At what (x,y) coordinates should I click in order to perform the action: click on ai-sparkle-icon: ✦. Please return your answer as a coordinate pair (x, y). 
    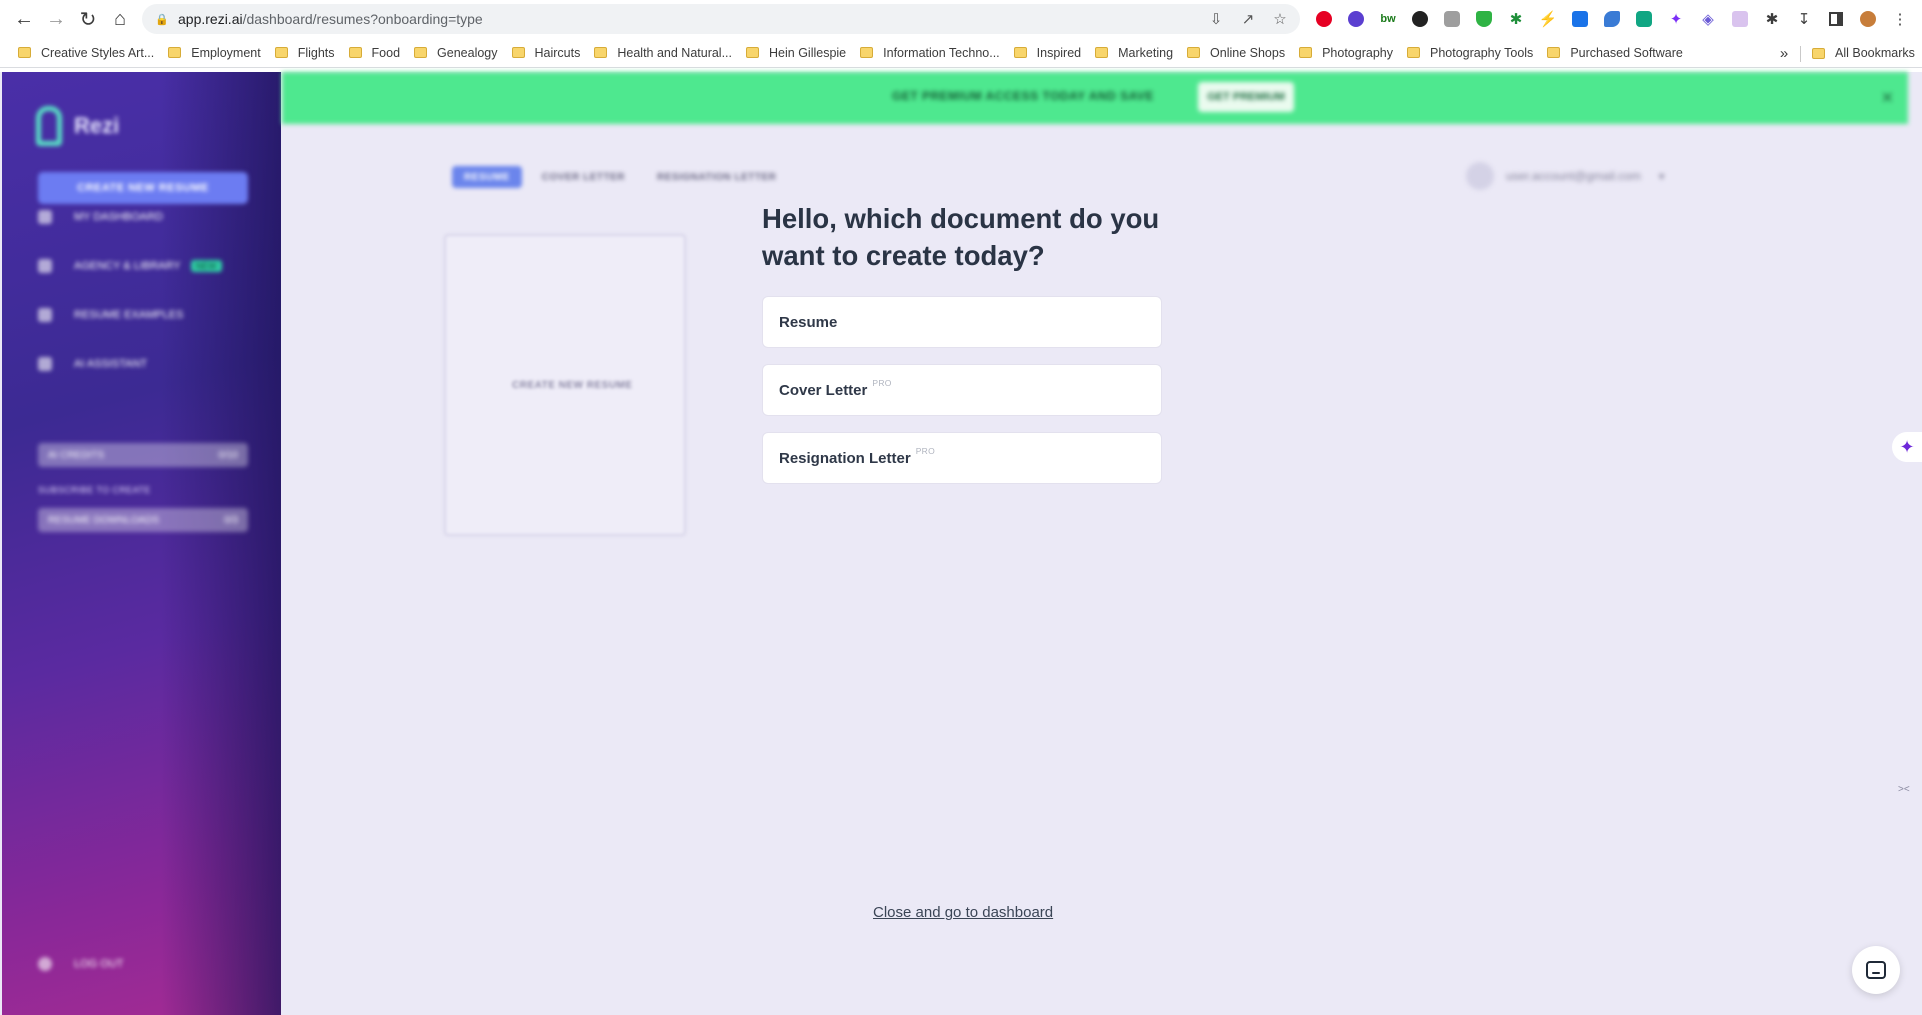
    Looking at the image, I should click on (1907, 447).